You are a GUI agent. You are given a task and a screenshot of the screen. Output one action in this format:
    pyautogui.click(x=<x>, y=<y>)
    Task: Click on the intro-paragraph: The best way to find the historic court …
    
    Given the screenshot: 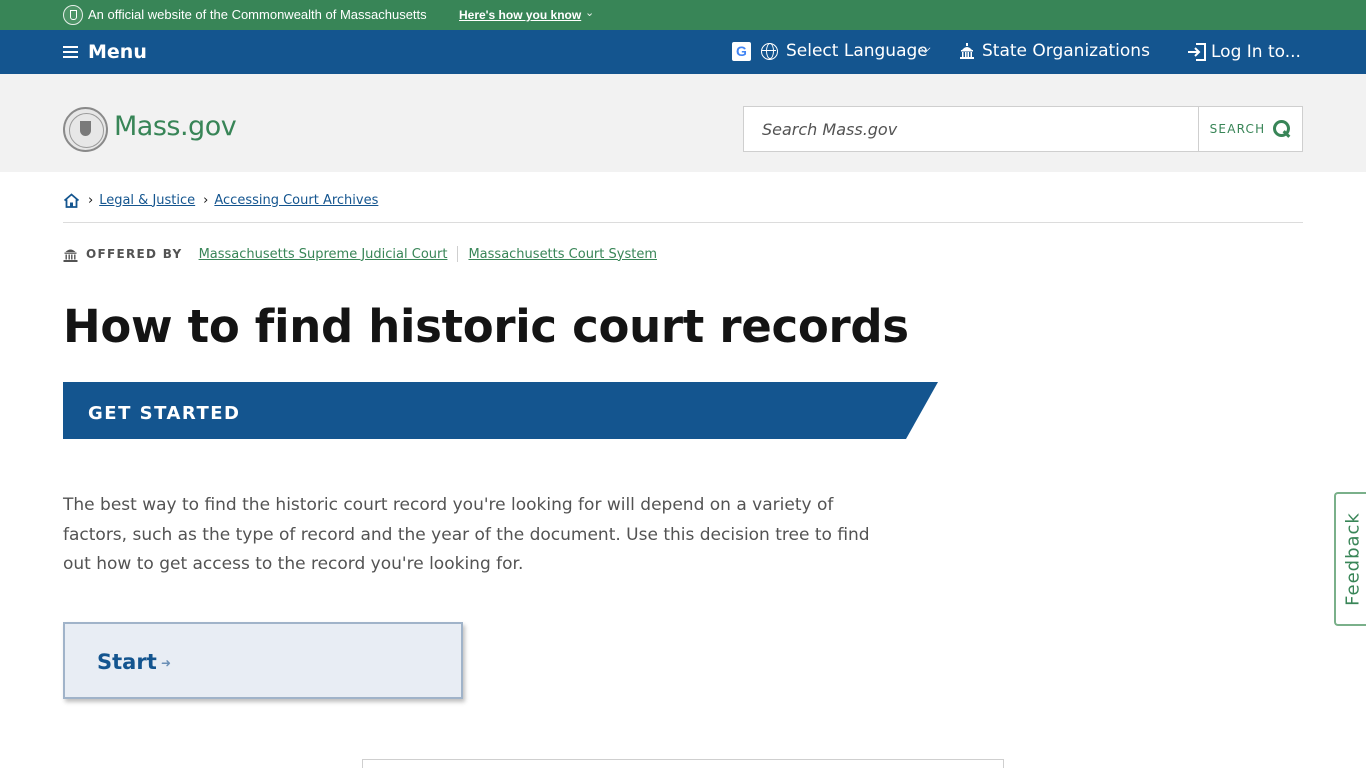 What is the action you would take?
    pyautogui.click(x=466, y=534)
    